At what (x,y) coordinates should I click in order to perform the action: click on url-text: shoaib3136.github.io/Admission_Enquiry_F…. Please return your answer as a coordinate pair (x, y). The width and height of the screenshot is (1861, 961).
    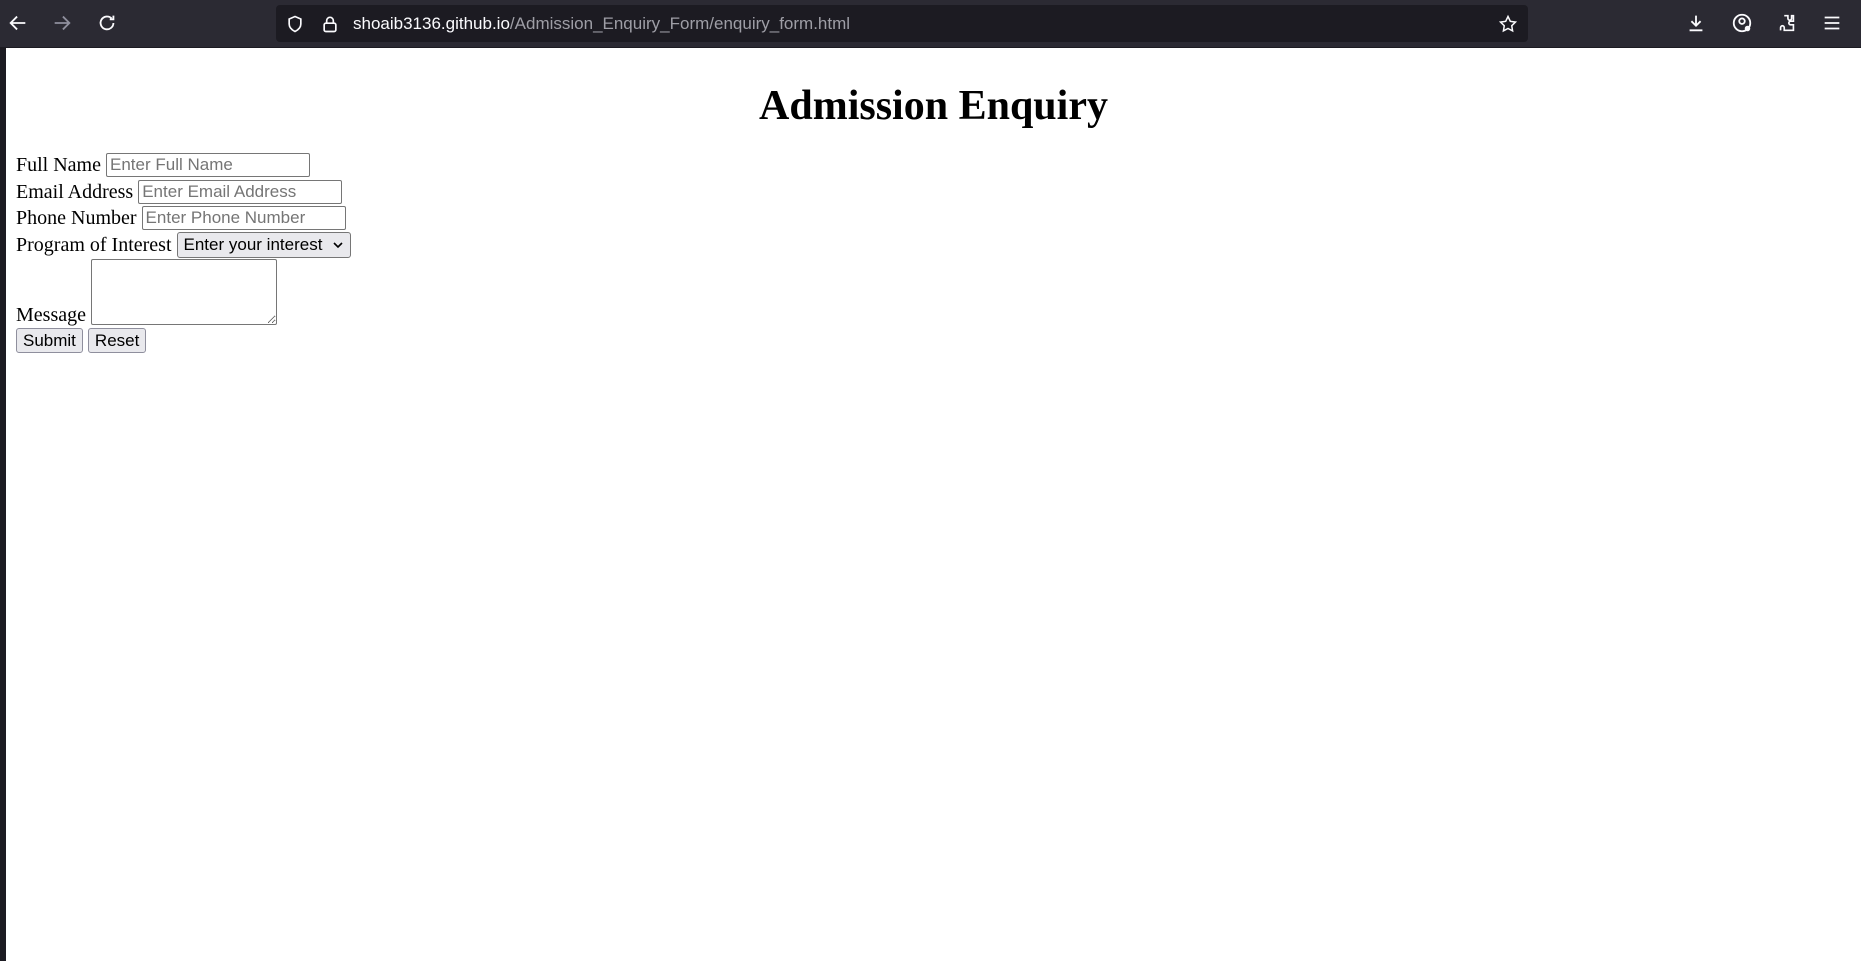
    Looking at the image, I should click on (601, 23).